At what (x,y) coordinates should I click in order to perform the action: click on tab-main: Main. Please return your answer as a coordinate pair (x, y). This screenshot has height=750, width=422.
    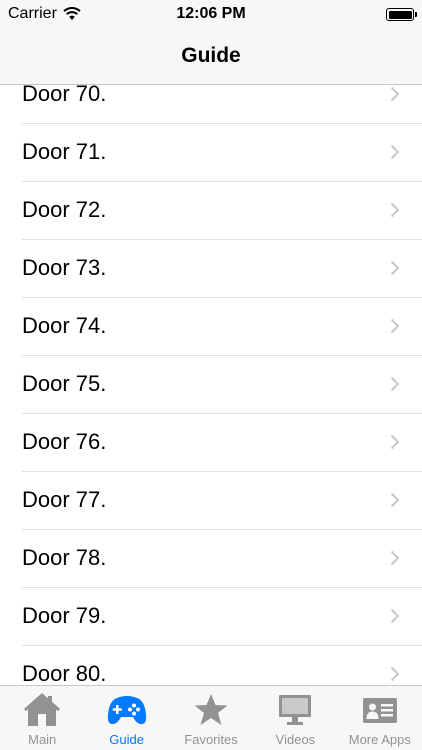
    Looking at the image, I should click on (42, 718).